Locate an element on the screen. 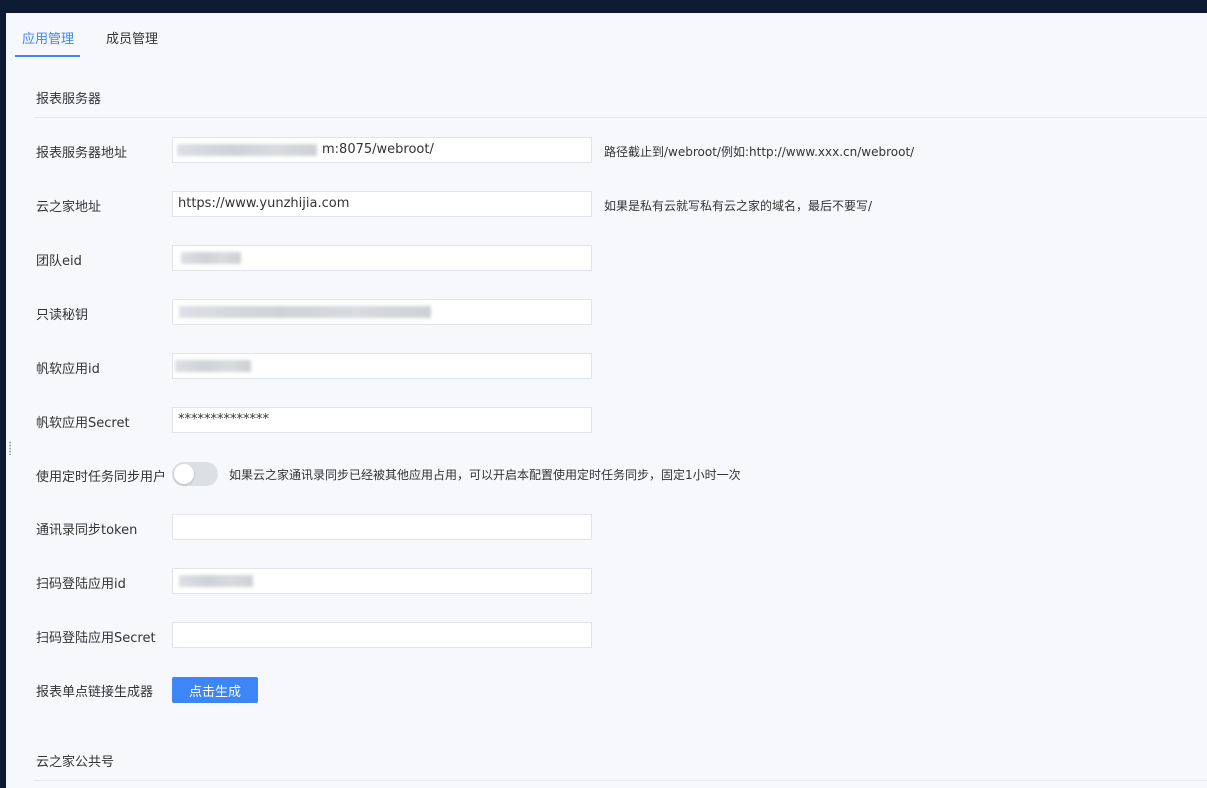  tab-member-management: 成员管理 is located at coordinates (132, 37).